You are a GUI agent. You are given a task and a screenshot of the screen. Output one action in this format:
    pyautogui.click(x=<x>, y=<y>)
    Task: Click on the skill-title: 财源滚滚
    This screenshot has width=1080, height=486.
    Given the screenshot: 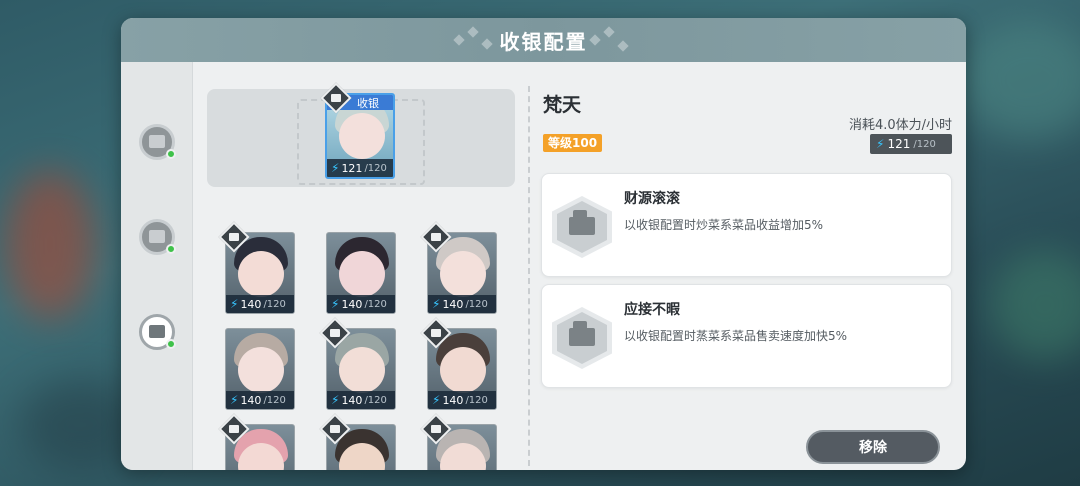 What is the action you would take?
    pyautogui.click(x=652, y=199)
    